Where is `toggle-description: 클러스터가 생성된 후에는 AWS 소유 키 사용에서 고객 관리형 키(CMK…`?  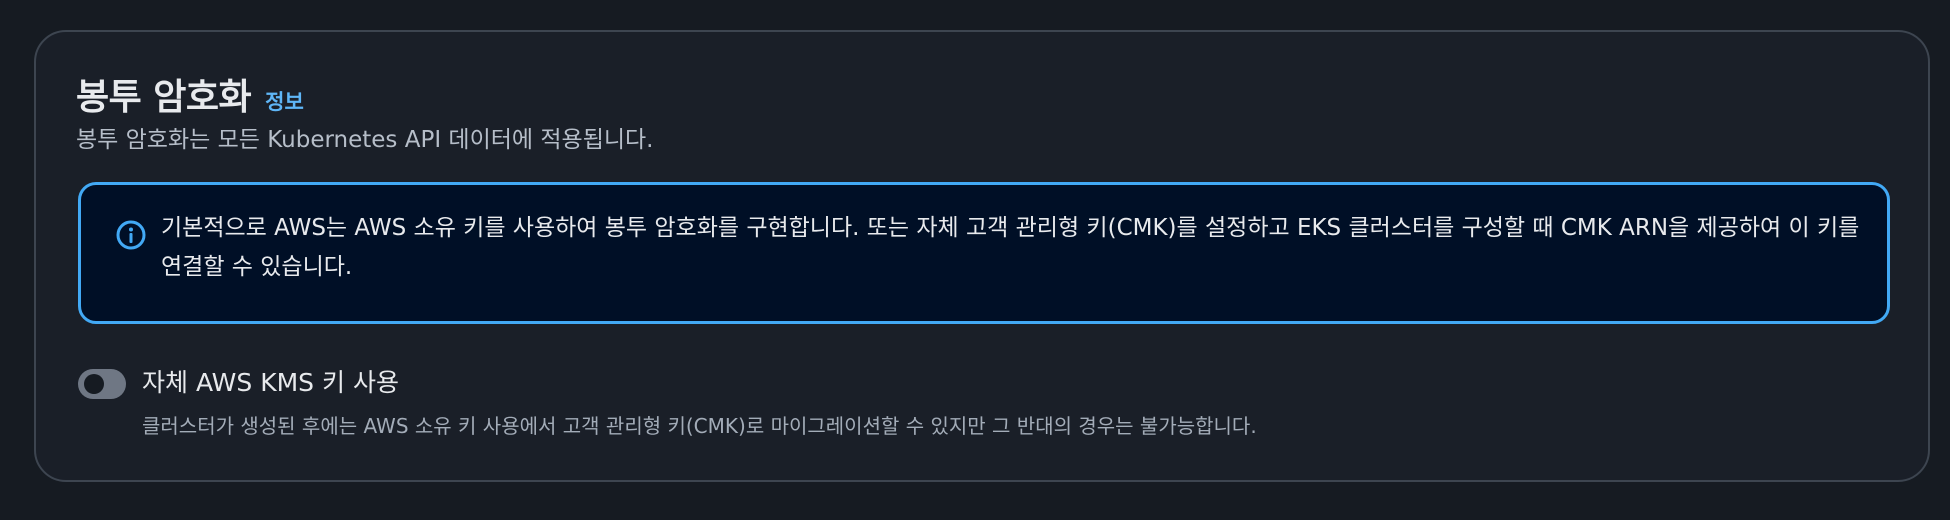
toggle-description: 클러스터가 생성된 후에는 AWS 소유 키 사용에서 고객 관리형 키(CMK… is located at coordinates (699, 426).